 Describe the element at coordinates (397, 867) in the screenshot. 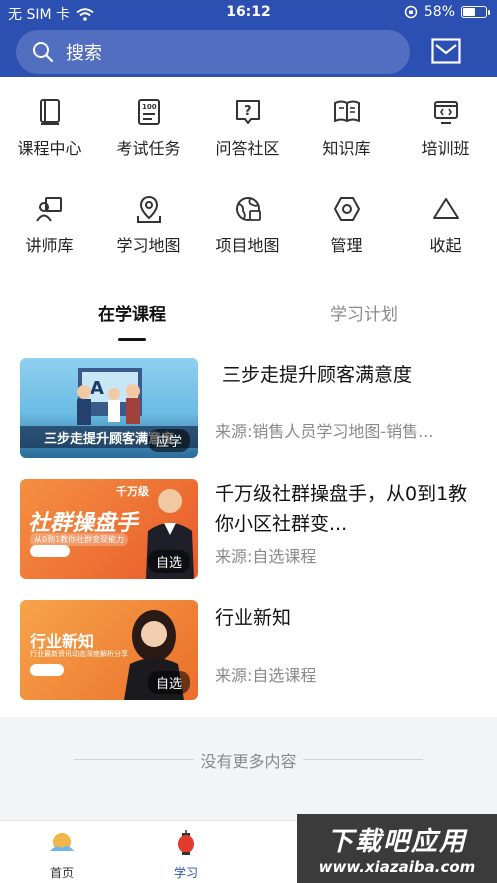

I see `watermark-url: www.xiazaiba.com` at that location.